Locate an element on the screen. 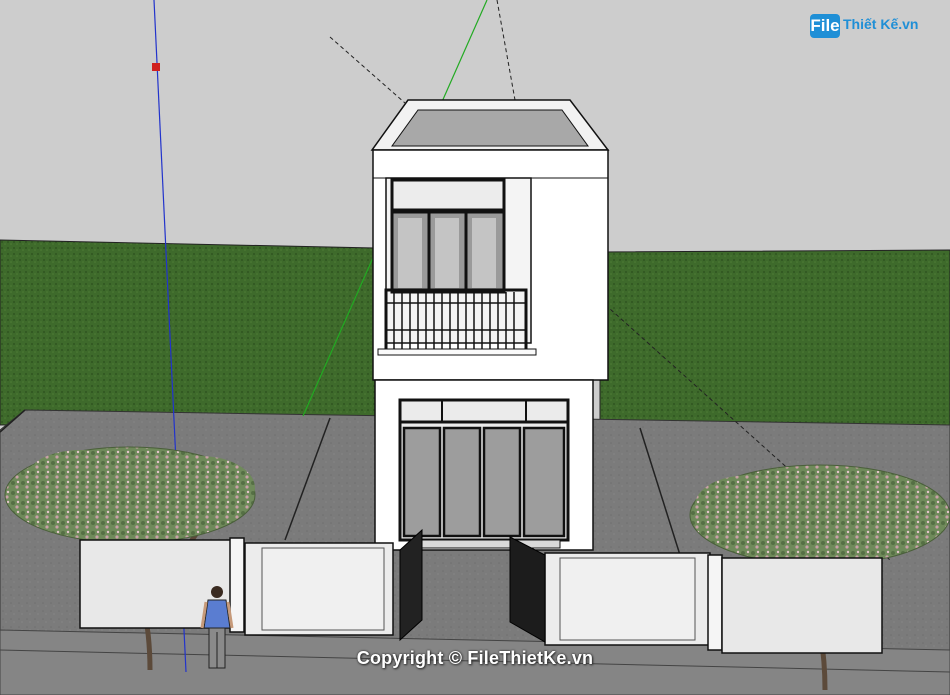  site-logo: File Thiết Kế.vn is located at coordinates (870, 27).